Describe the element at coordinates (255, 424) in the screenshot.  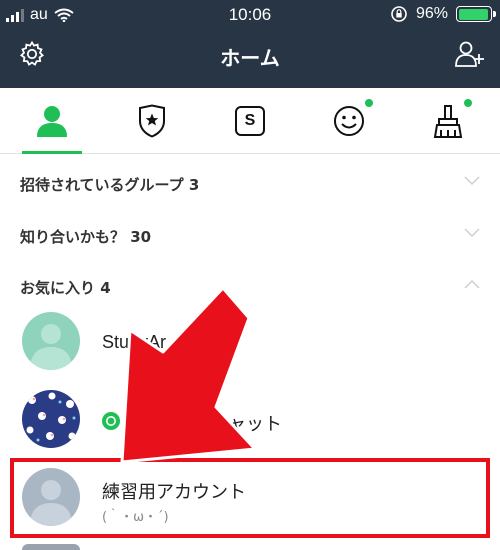
I see `friend-name: ャット` at that location.